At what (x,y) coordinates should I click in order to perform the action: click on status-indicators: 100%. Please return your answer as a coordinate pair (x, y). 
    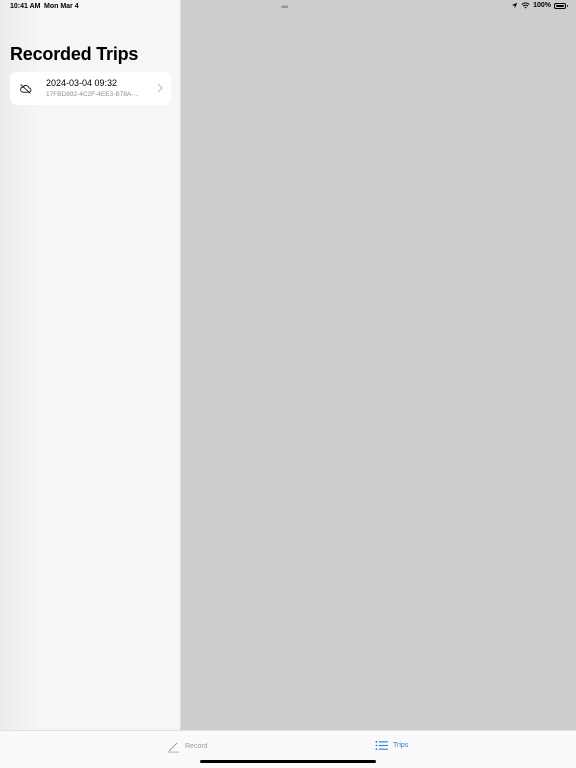
    Looking at the image, I should click on (539, 5).